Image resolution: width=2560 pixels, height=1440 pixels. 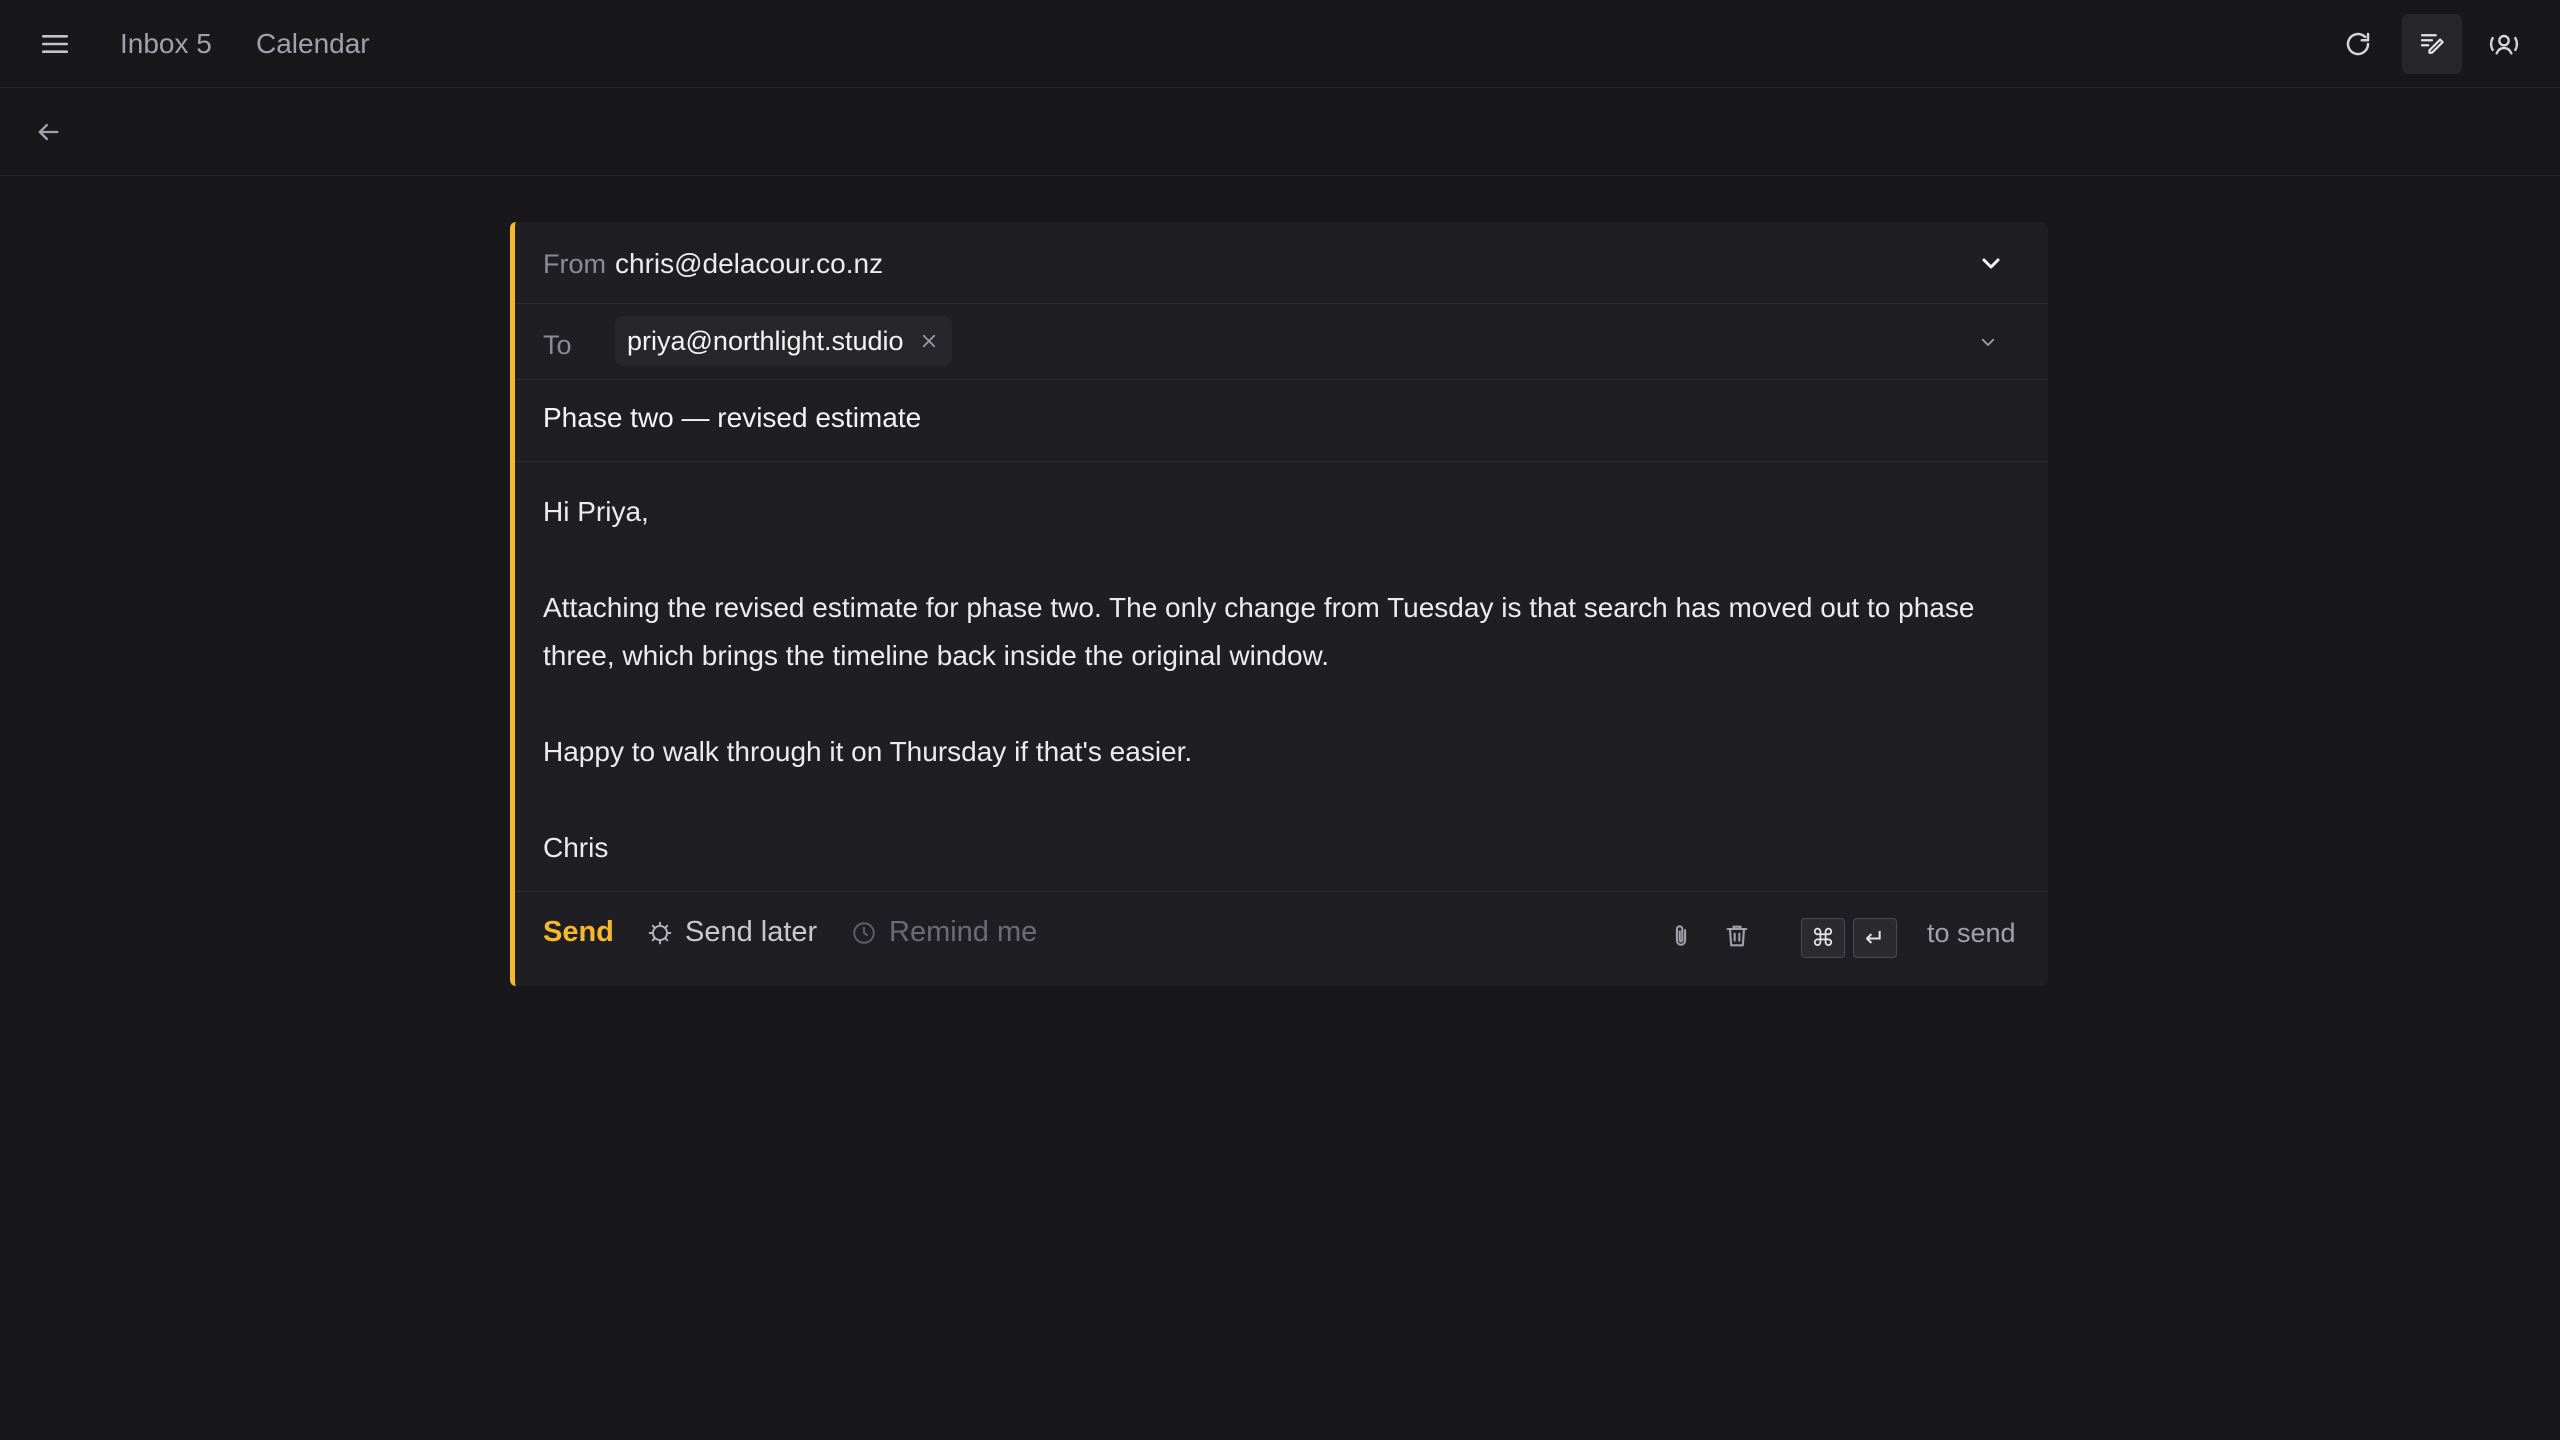 I want to click on account-button, so click(x=2504, y=44).